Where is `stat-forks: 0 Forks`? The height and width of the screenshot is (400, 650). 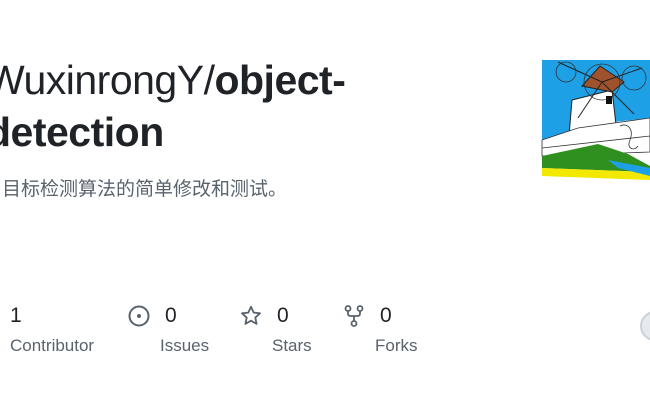
stat-forks: 0 Forks is located at coordinates (380, 328).